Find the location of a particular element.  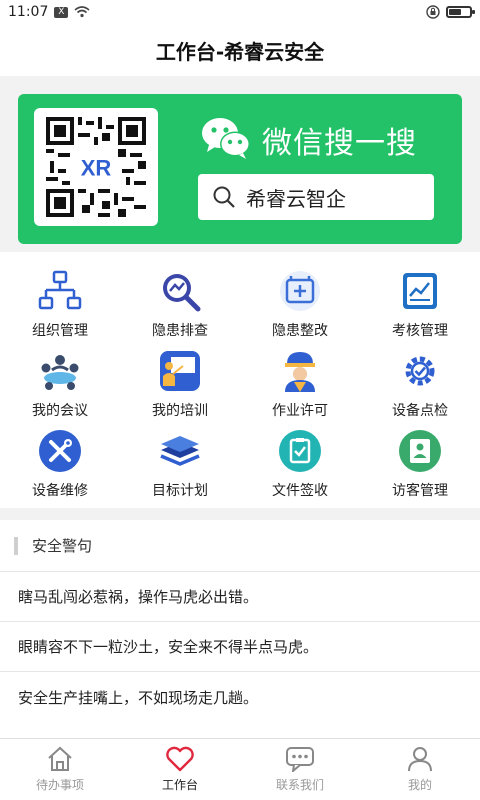

qr-logo: XR is located at coordinates (96, 167).